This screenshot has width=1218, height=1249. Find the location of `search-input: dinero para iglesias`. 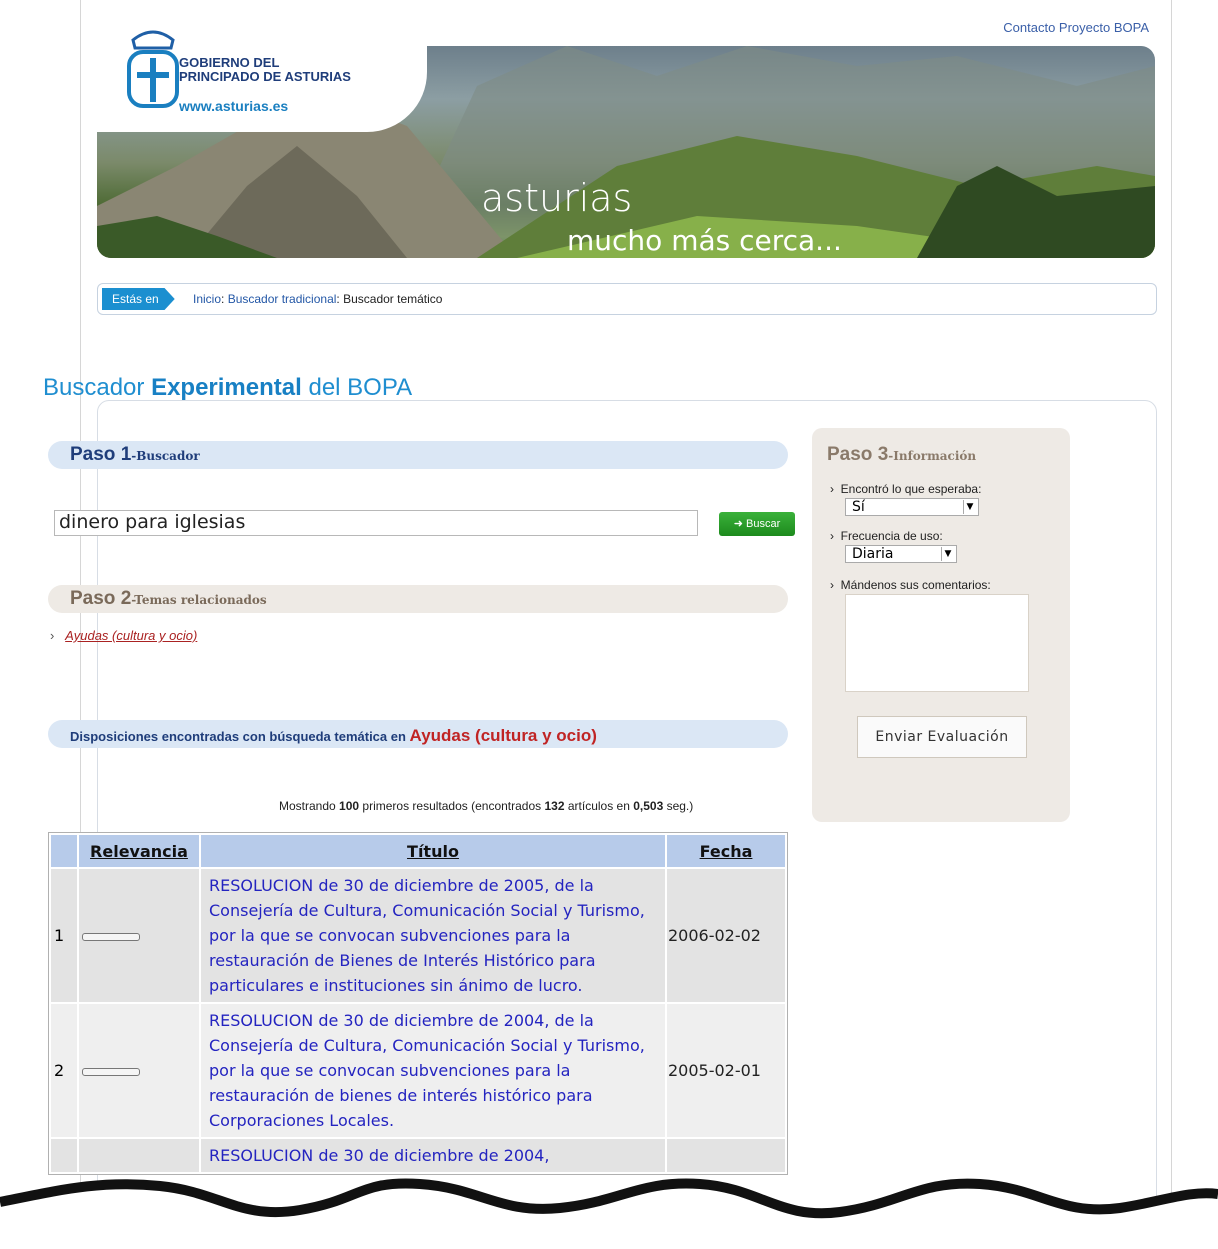

search-input: dinero para iglesias is located at coordinates (376, 523).